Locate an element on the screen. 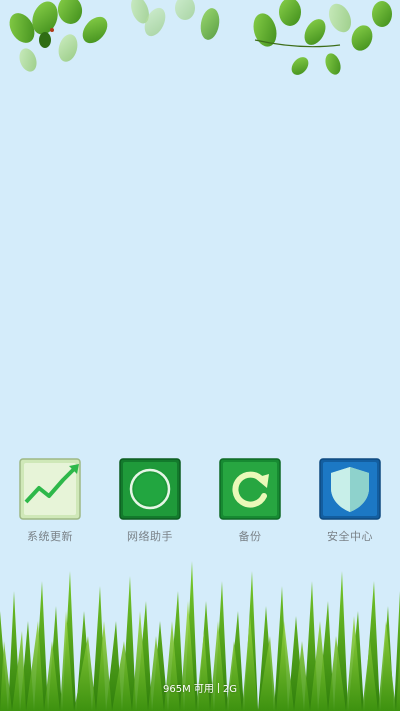 Image resolution: width=400 pixels, height=711 pixels. app-backup: 备份 is located at coordinates (250, 501).